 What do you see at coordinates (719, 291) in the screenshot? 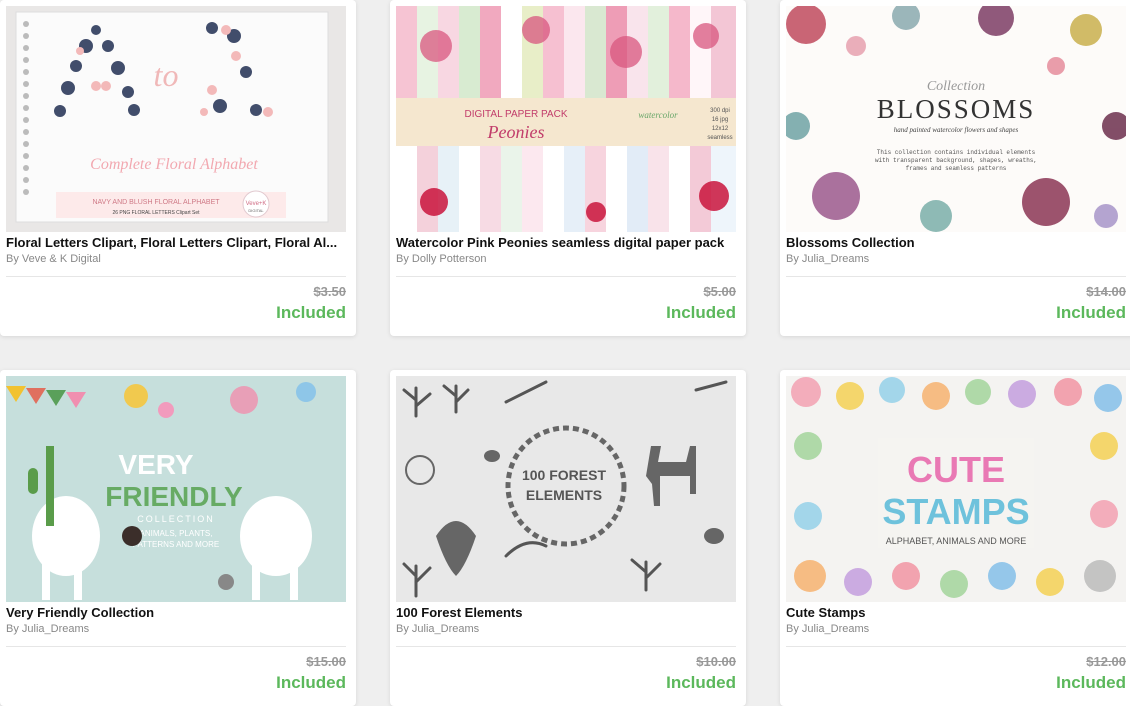
I see `original-price: $5.00` at bounding box center [719, 291].